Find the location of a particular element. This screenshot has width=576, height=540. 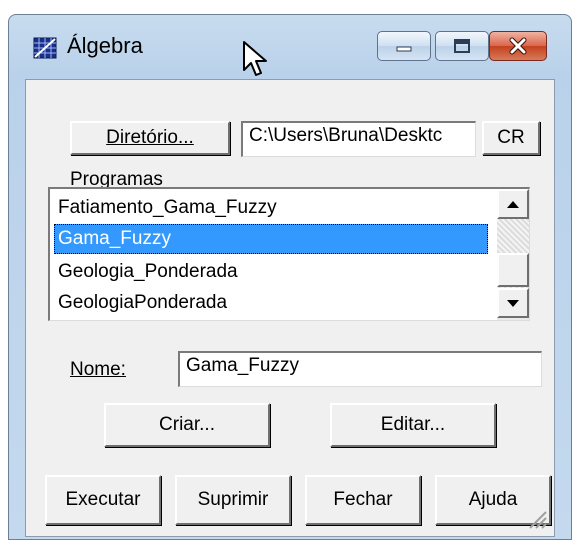

execute-button-label: Executar is located at coordinates (103, 499).